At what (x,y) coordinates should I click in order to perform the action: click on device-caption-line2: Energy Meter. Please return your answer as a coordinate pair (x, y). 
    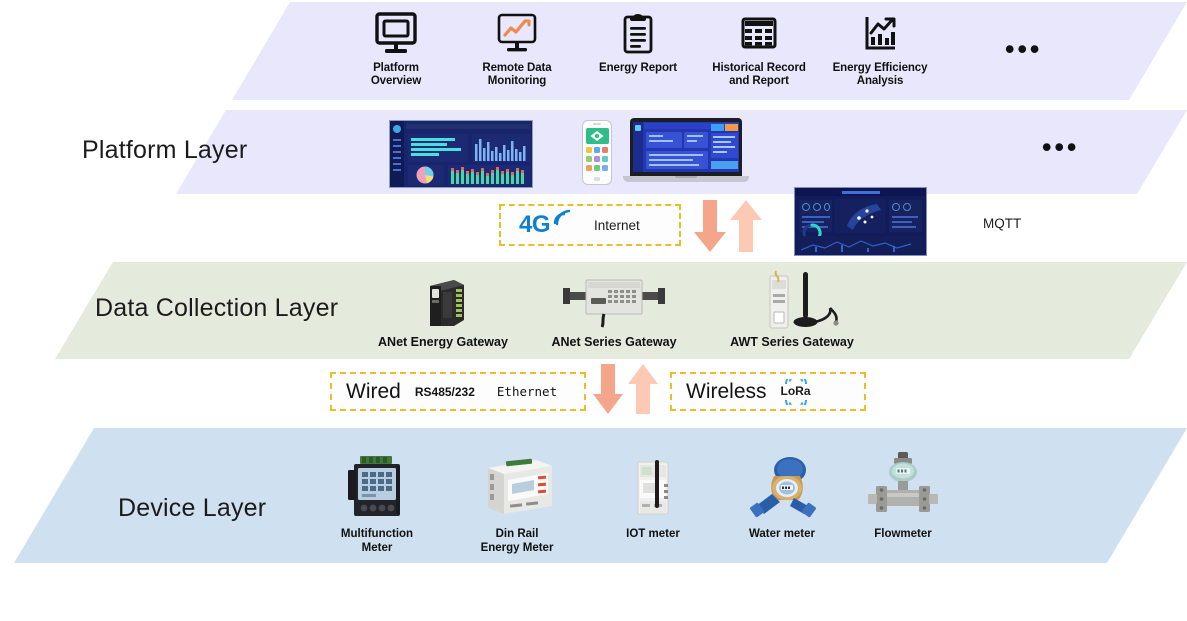
    Looking at the image, I should click on (517, 547).